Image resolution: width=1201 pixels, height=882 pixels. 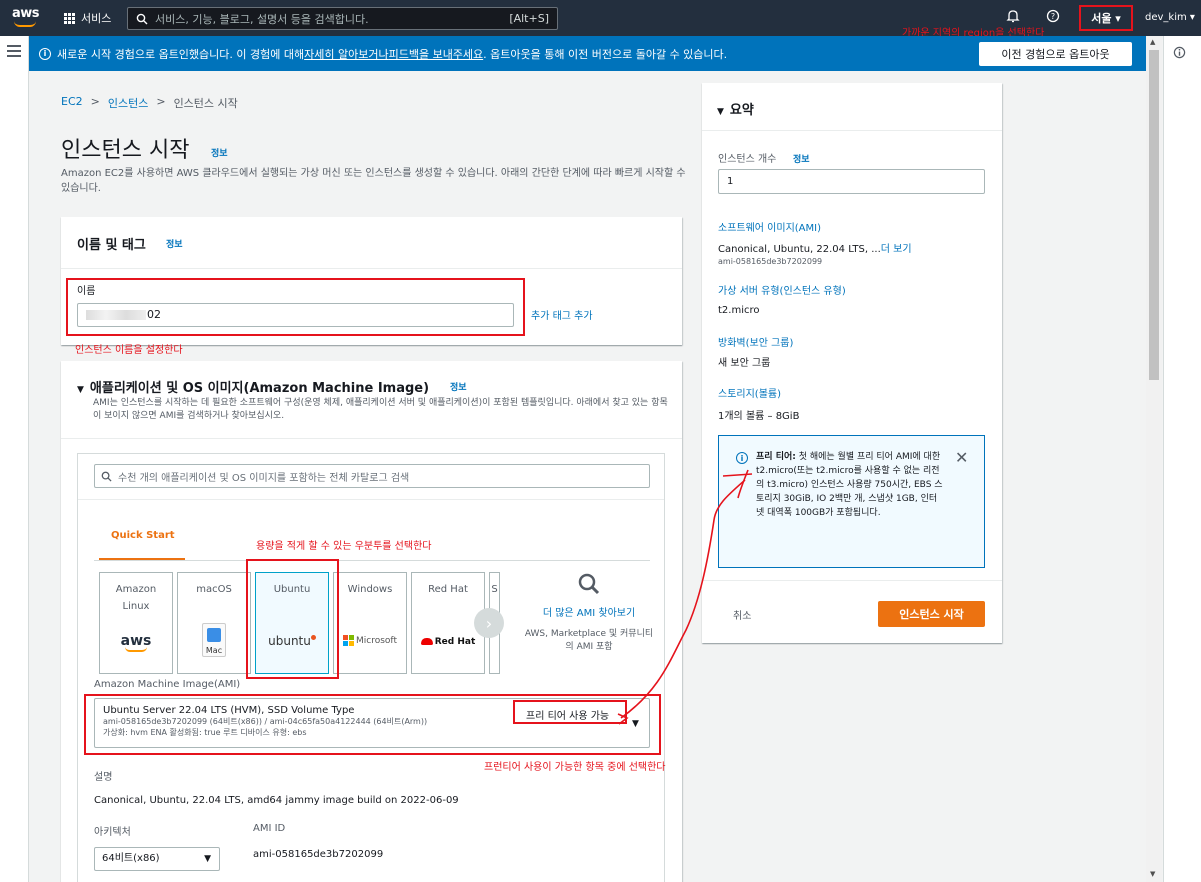 What do you see at coordinates (1179, 52) in the screenshot?
I see `info-icon` at bounding box center [1179, 52].